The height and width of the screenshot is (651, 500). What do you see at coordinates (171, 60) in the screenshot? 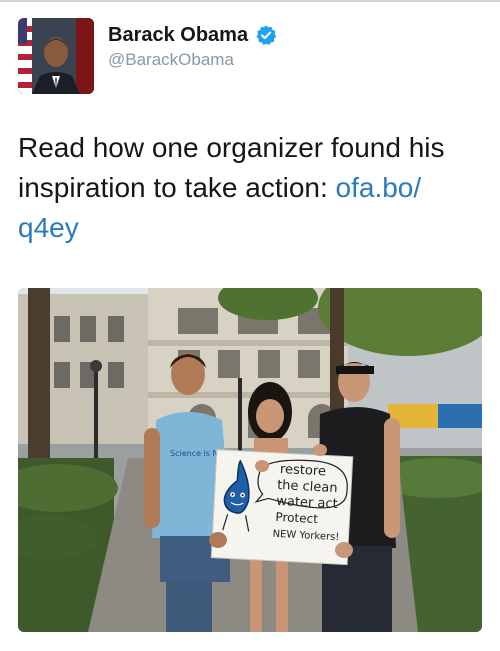
I see `author-handle: @BarackObama` at bounding box center [171, 60].